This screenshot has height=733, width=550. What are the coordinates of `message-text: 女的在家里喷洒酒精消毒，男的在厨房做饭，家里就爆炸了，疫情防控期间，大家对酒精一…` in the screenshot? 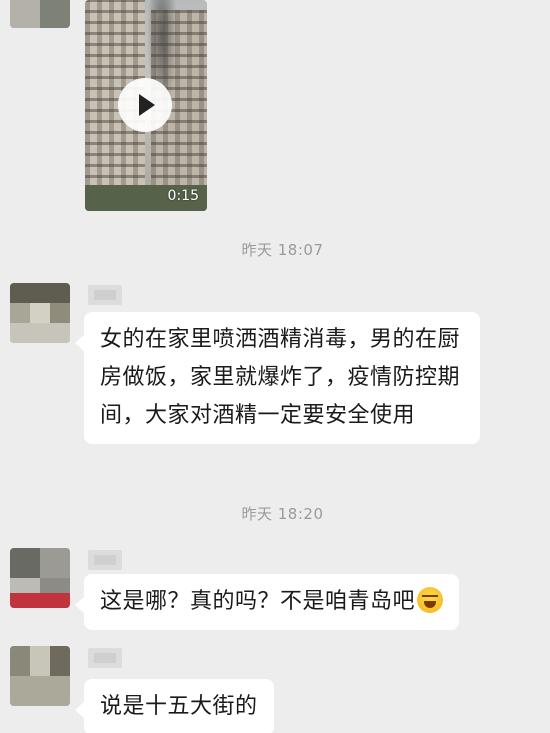 It's located at (280, 377).